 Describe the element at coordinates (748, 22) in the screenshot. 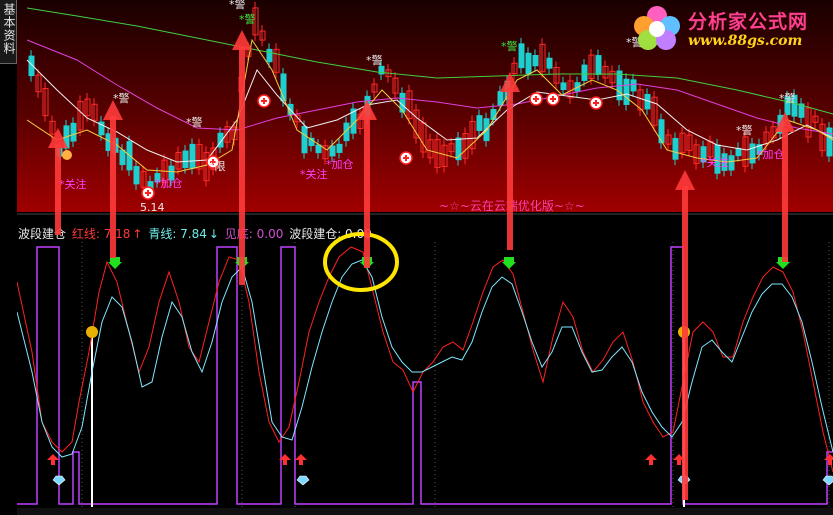

I see `logo-title: 分析家公式网` at that location.